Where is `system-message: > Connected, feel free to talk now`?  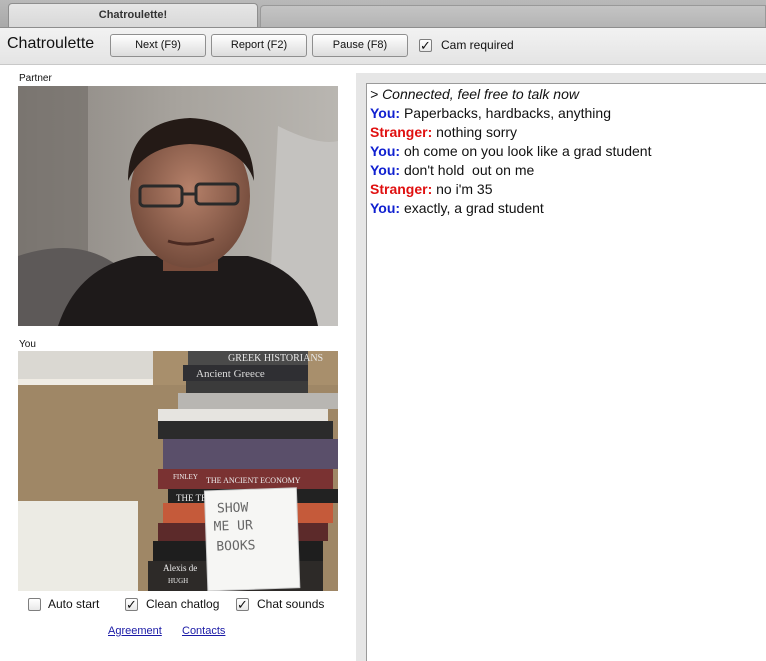 system-message: > Connected, feel free to talk now is located at coordinates (474, 94).